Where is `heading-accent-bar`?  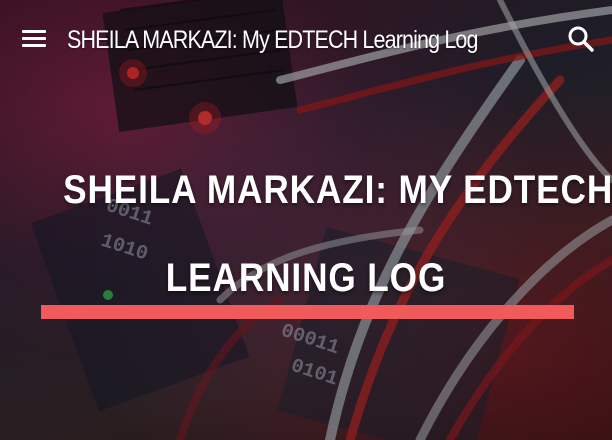 heading-accent-bar is located at coordinates (307, 312).